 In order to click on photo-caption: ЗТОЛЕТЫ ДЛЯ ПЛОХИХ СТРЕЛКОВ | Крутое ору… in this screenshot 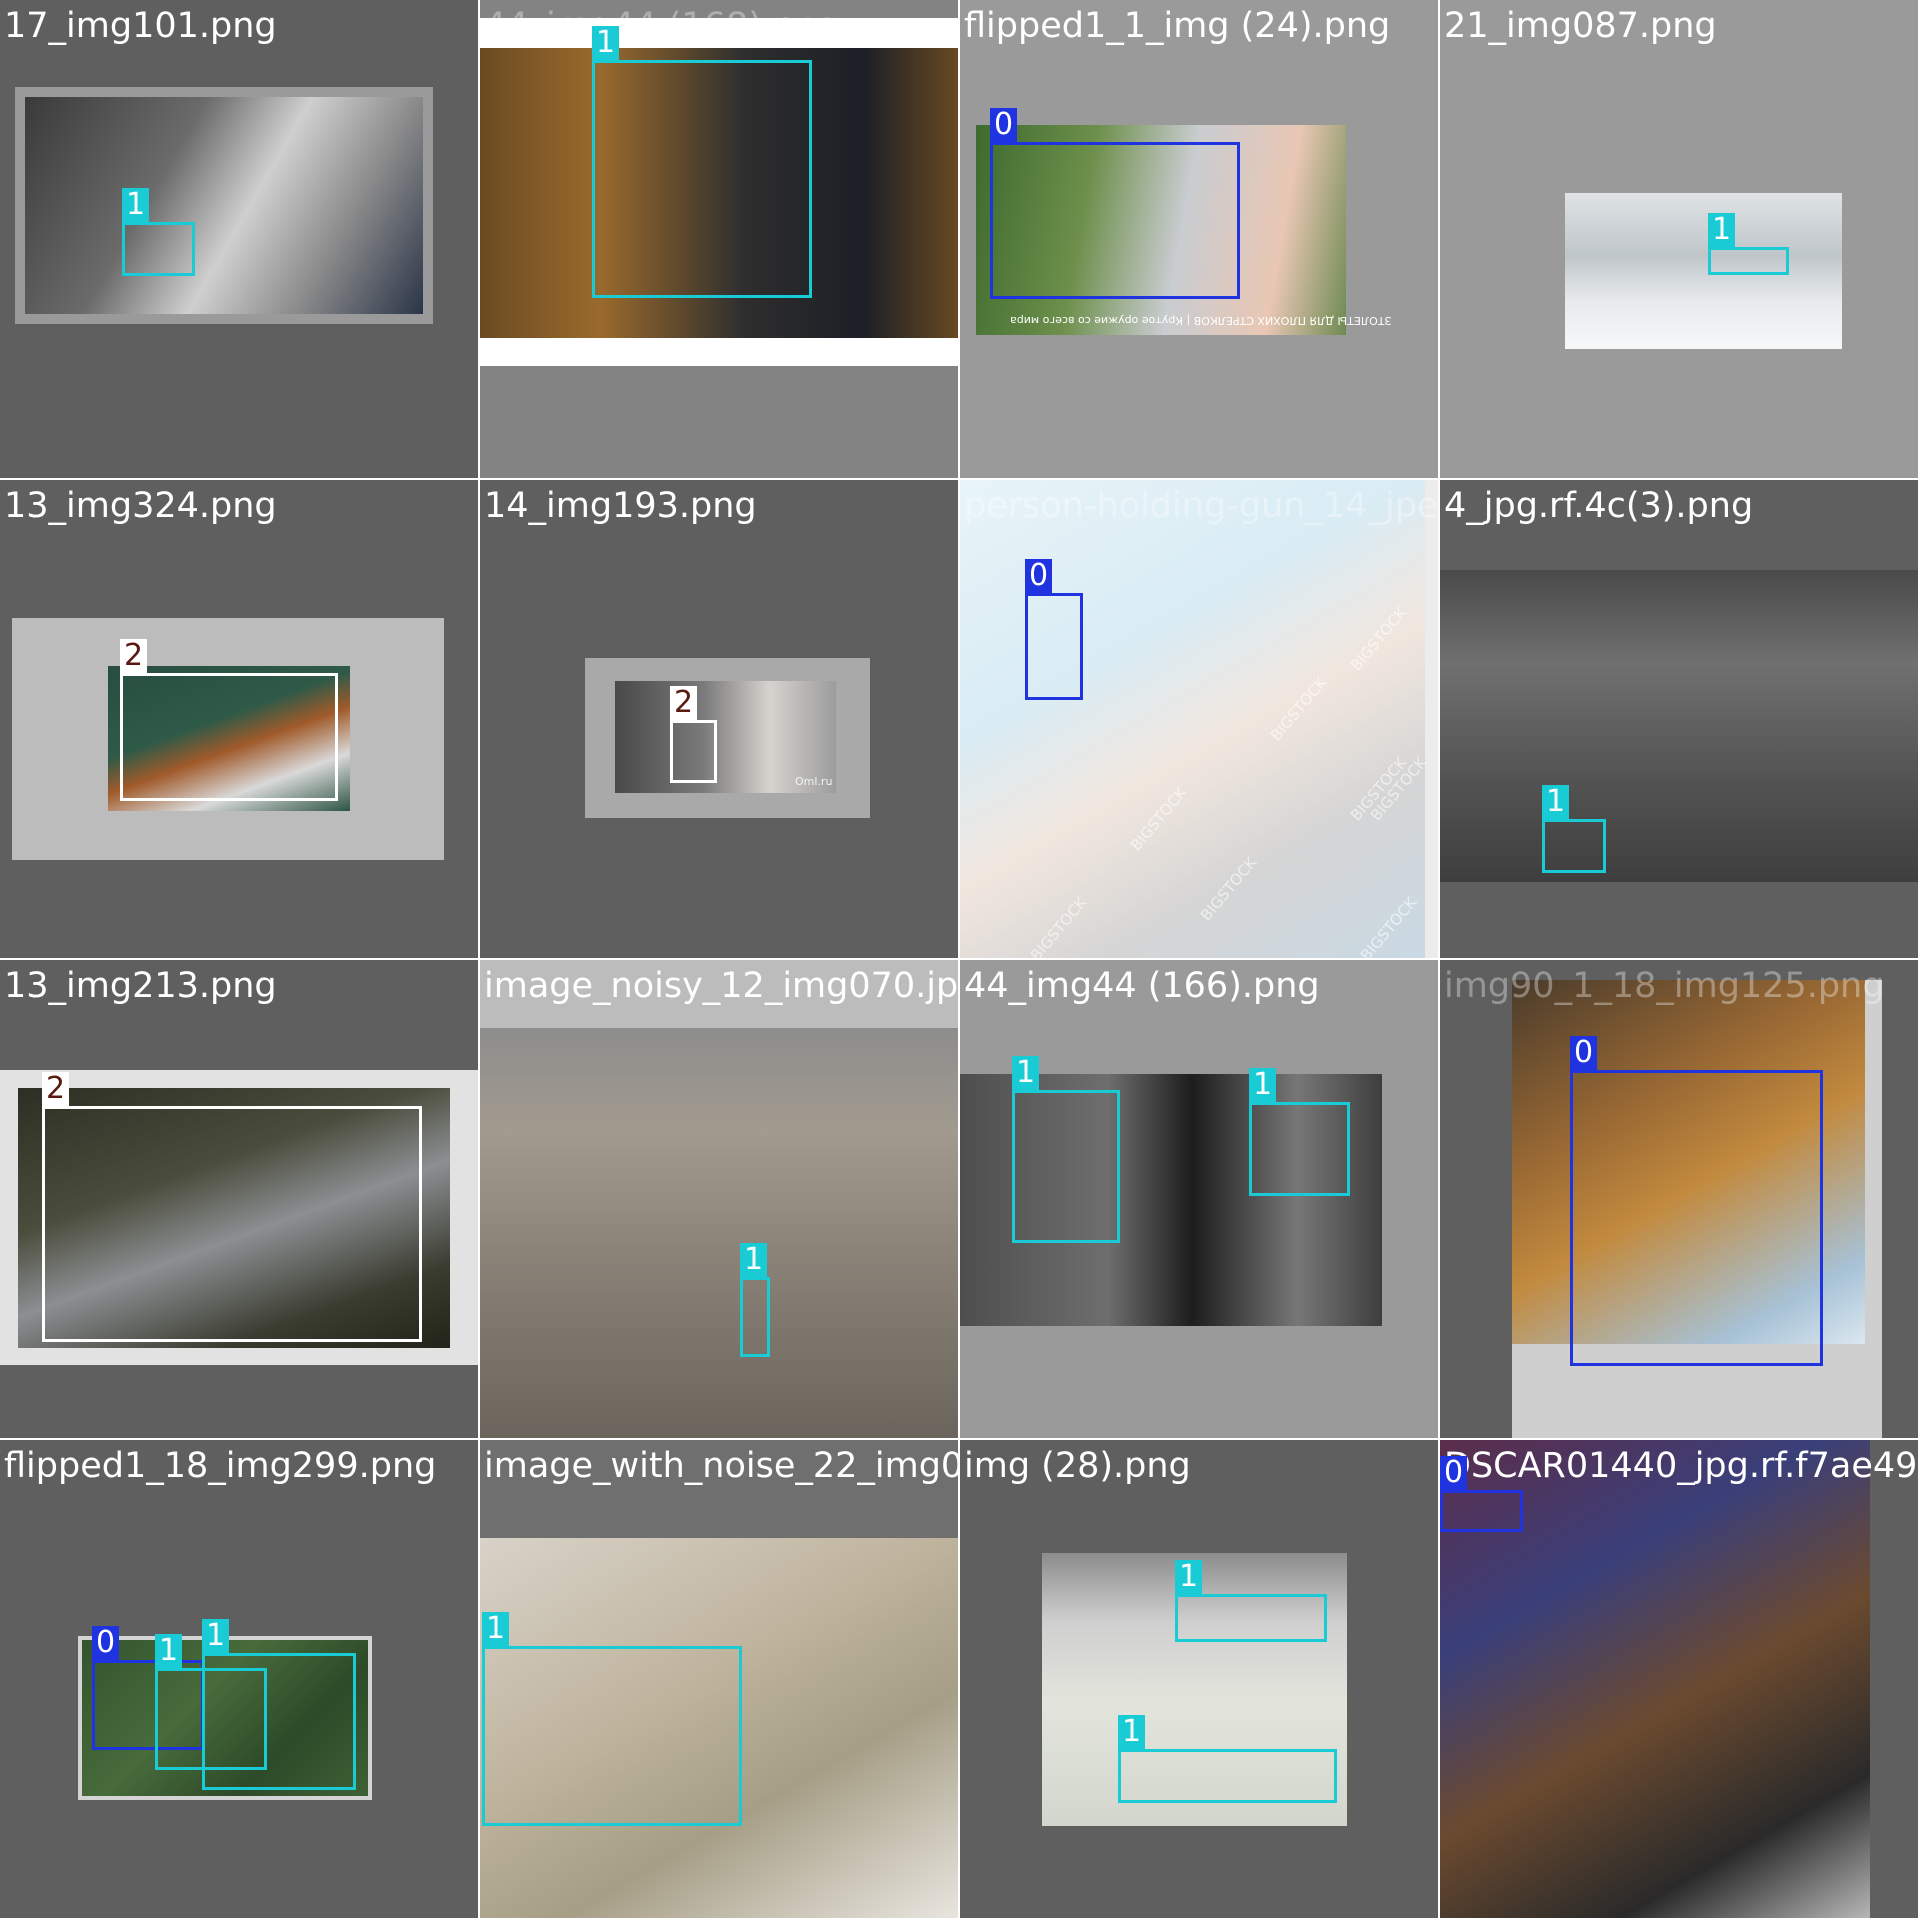, I will do `click(1201, 320)`.